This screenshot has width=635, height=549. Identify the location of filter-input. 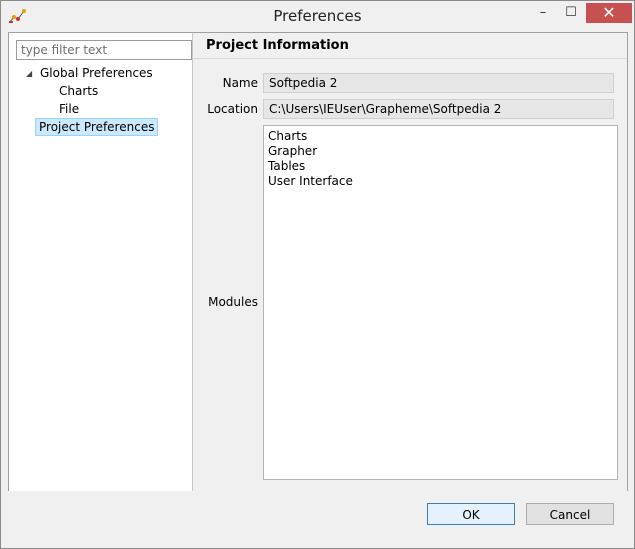
(104, 50).